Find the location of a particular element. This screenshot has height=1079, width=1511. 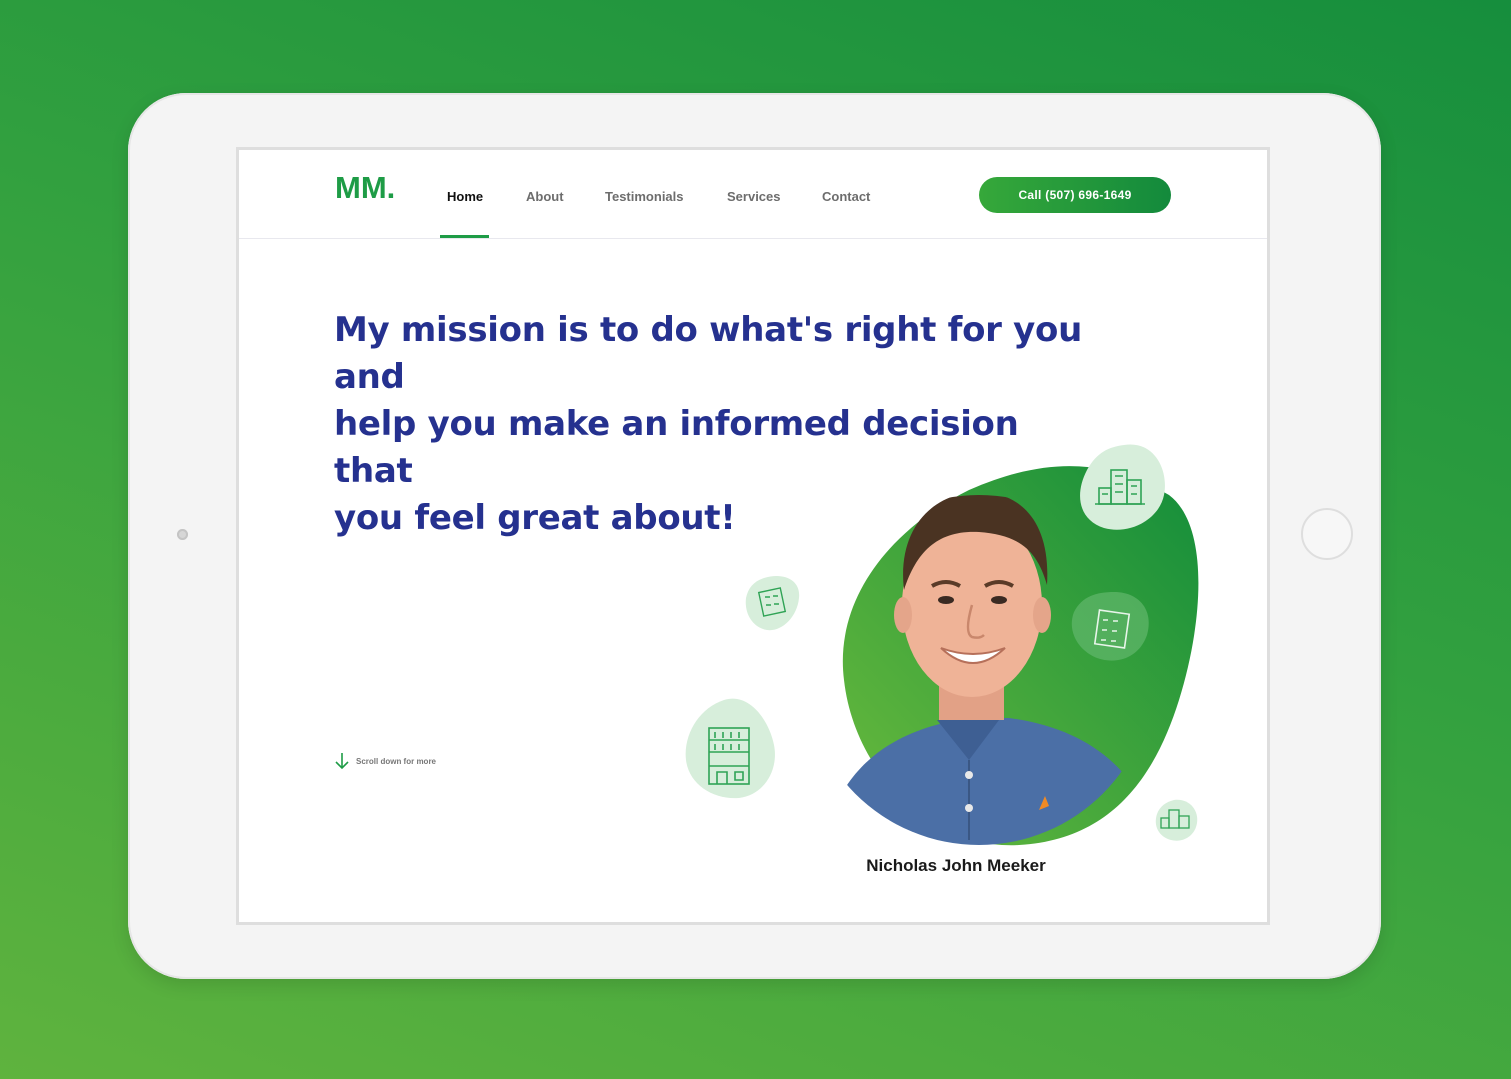

site-logo: MM. is located at coordinates (365, 188).